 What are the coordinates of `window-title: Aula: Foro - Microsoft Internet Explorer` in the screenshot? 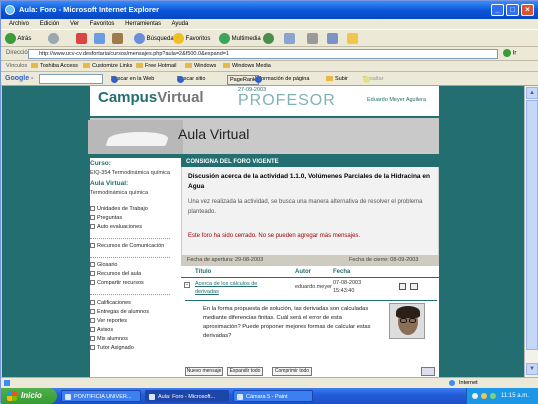 It's located at (89, 9).